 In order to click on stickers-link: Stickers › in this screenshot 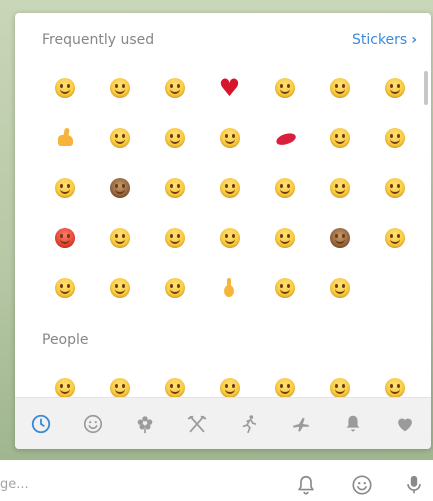, I will do `click(384, 40)`.